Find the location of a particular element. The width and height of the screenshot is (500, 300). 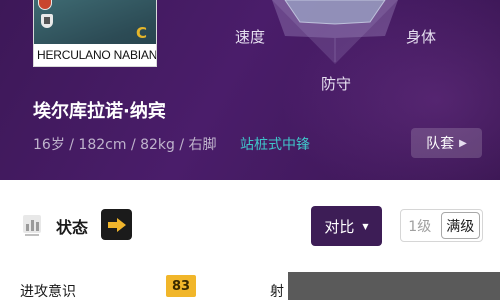

status-arrow-button is located at coordinates (116, 224).